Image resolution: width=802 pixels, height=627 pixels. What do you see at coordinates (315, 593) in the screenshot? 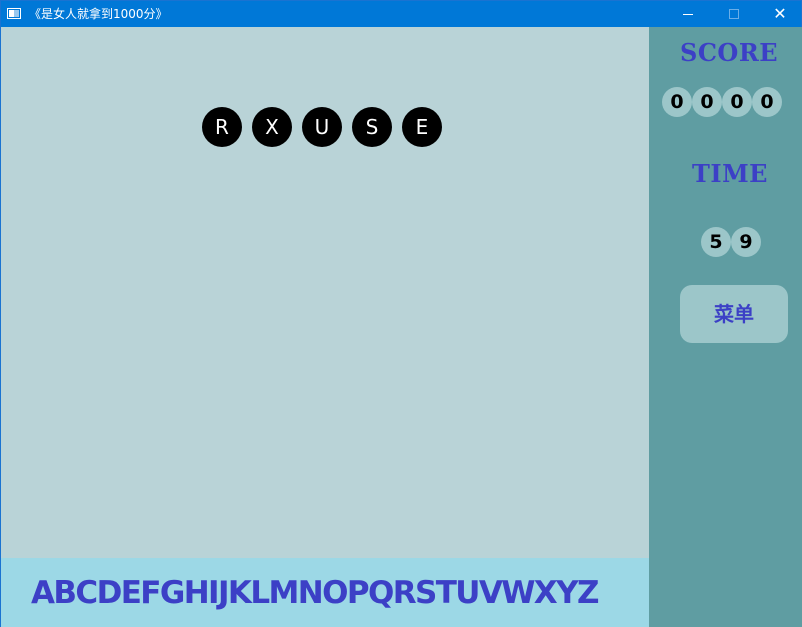
I see `alphabet-strip: ABCDEFGHIJKLMNOPQRSTUVWXYZ` at bounding box center [315, 593].